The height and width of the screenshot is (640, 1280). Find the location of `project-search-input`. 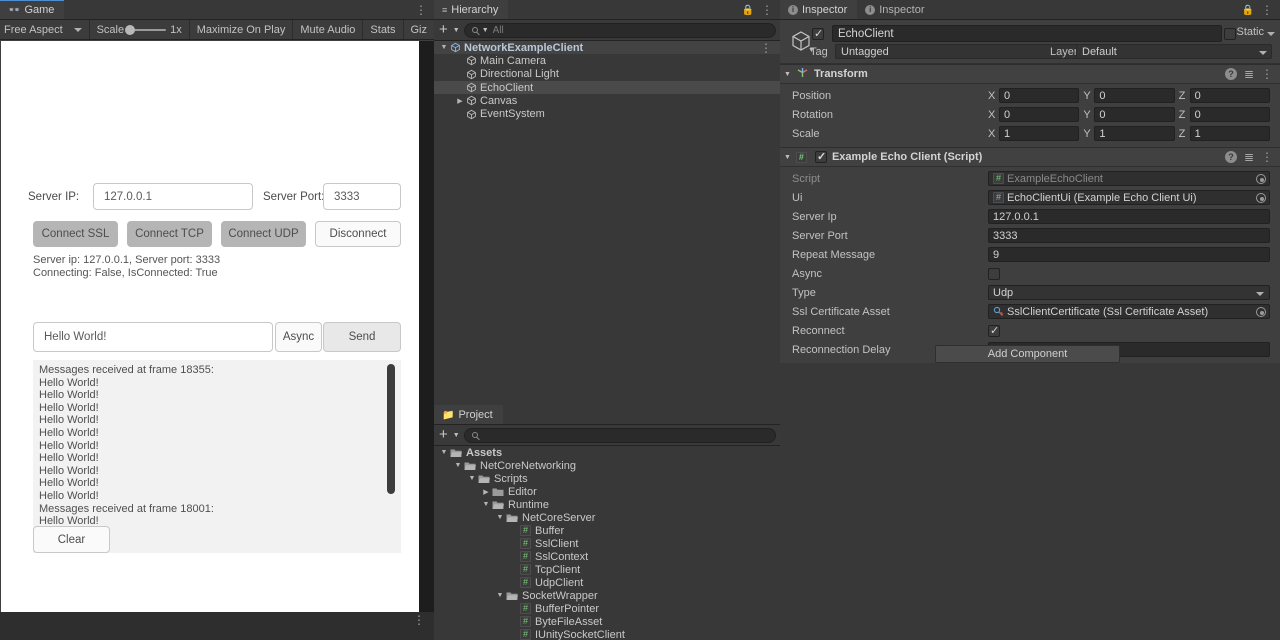

project-search-input is located at coordinates (619, 435).